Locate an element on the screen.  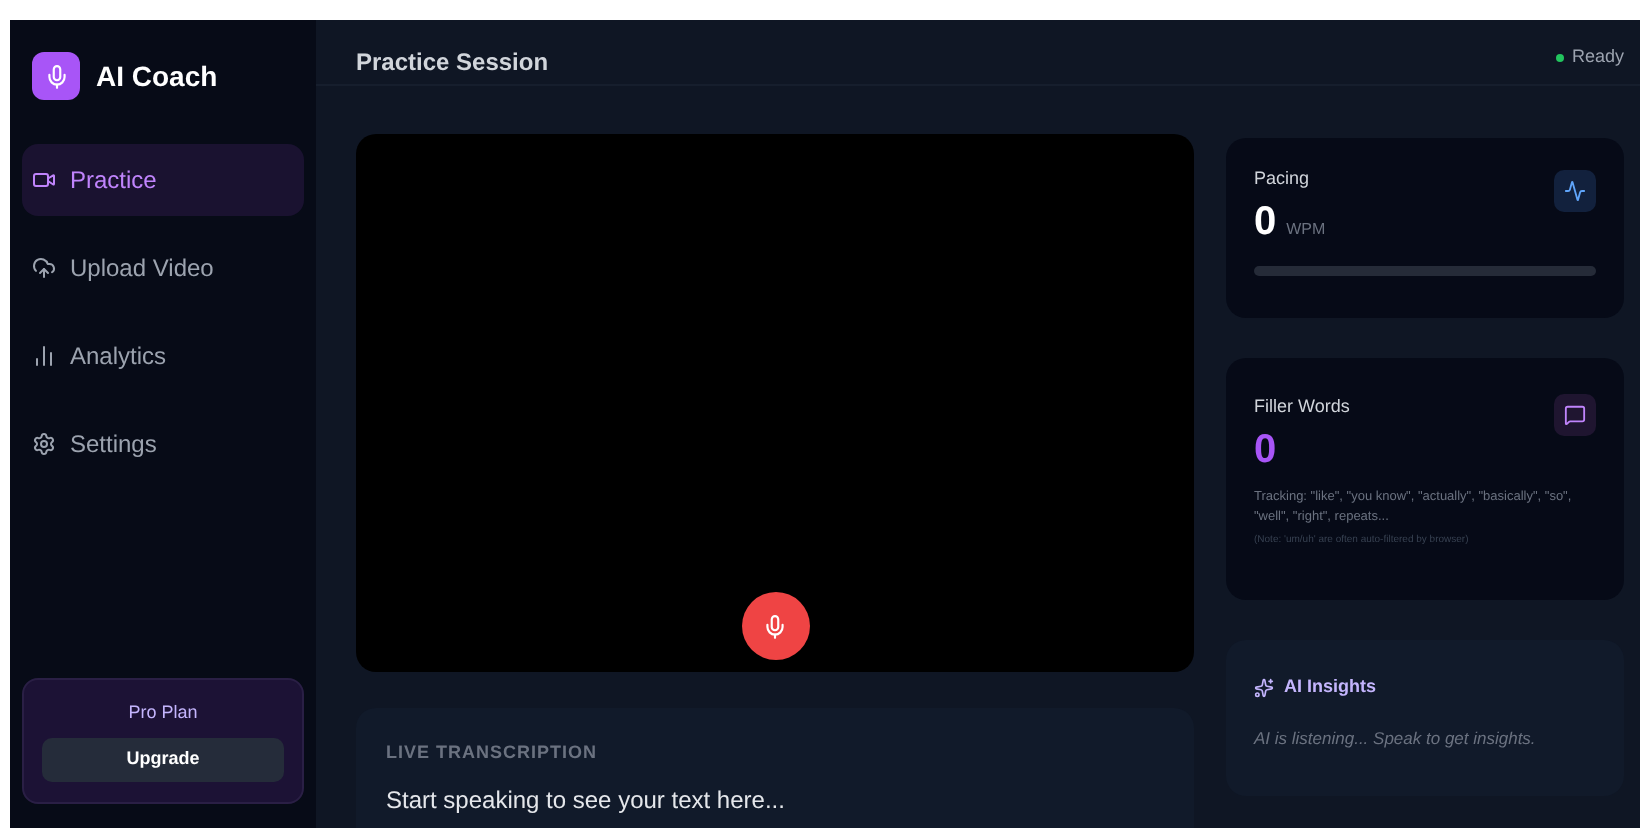
bar-chart-icon is located at coordinates (44, 356).